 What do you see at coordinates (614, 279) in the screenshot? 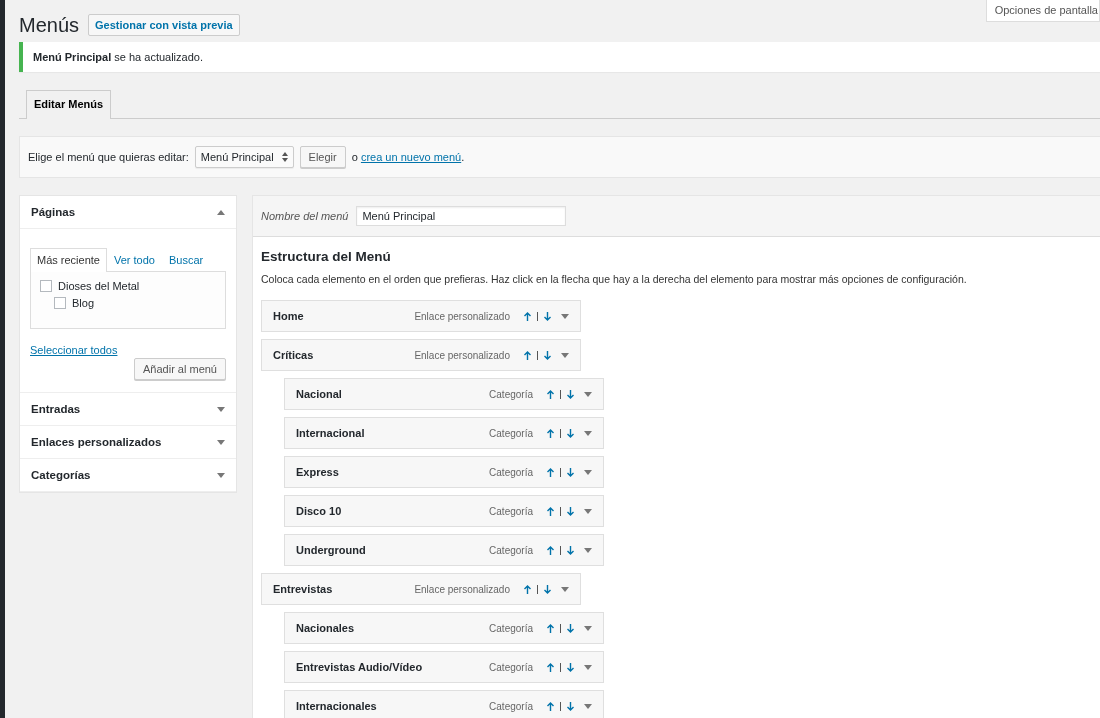
I see `menu-structure-description: Coloca cada elemento en el orden que prefieras. Haz click en la flecha que hay a la derecha del elemento para mostrar más opciones de configuración.` at bounding box center [614, 279].